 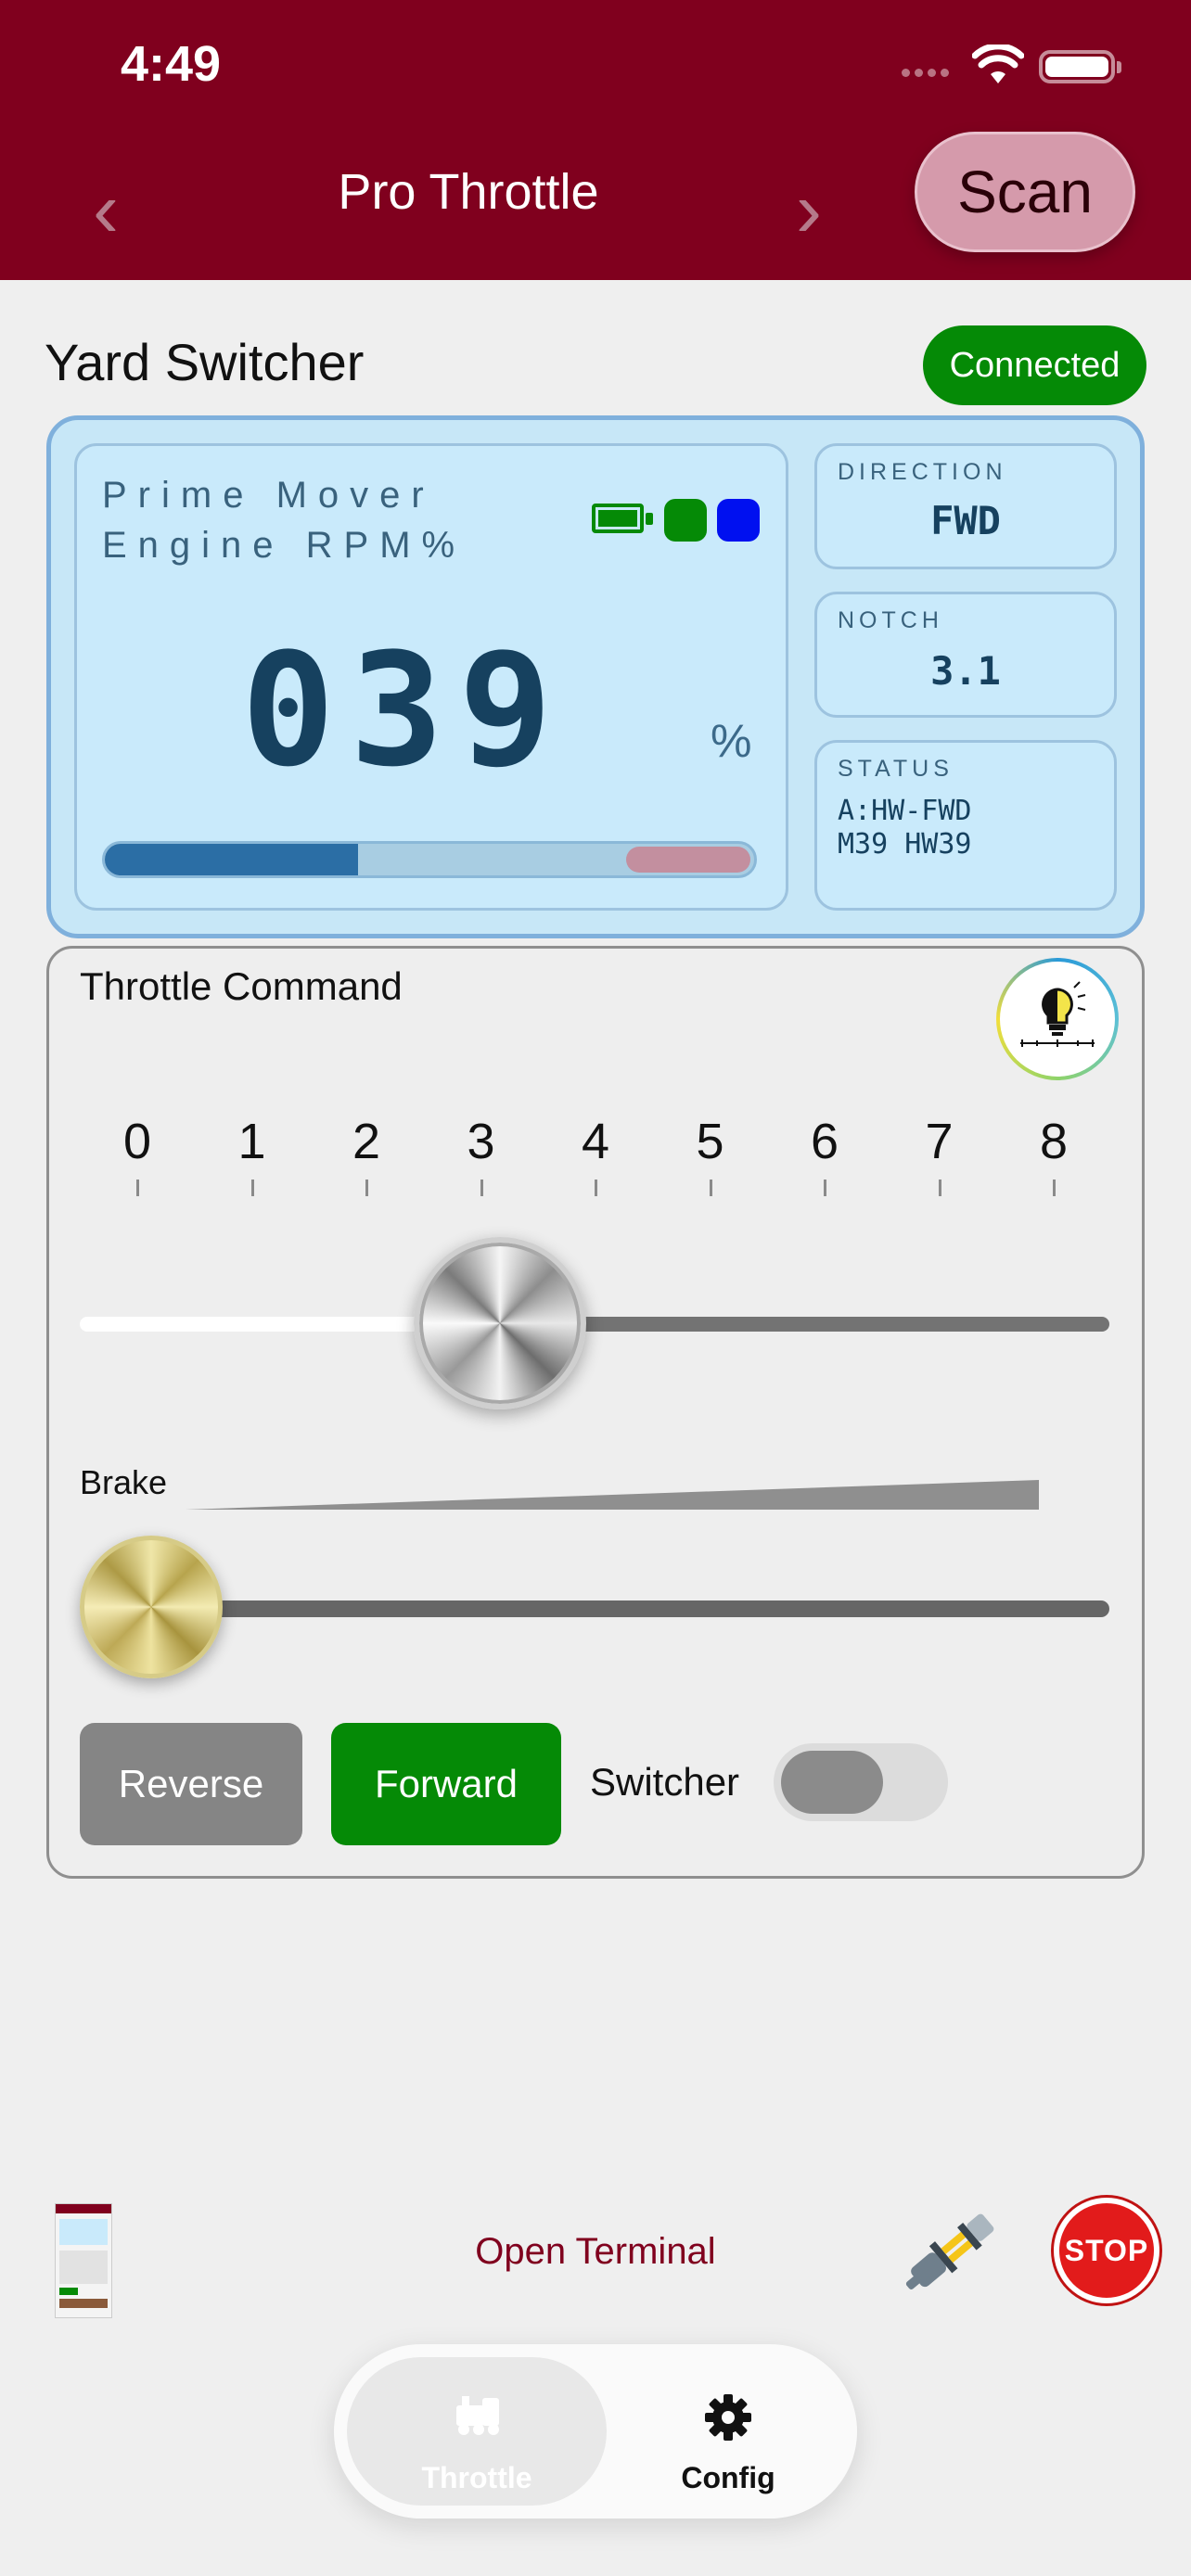 I want to click on rpm-label-line1: Prime Mover, so click(x=268, y=495).